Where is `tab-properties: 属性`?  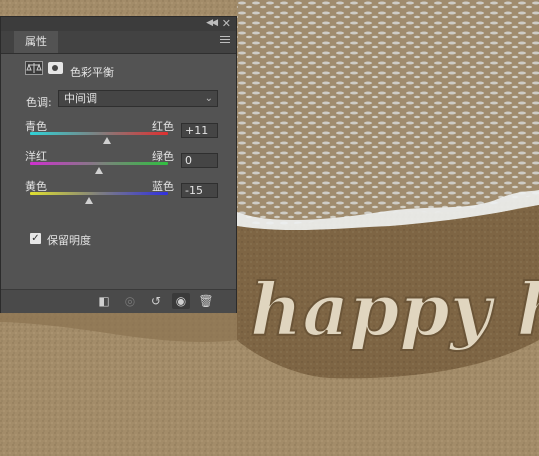 tab-properties: 属性 is located at coordinates (36, 42).